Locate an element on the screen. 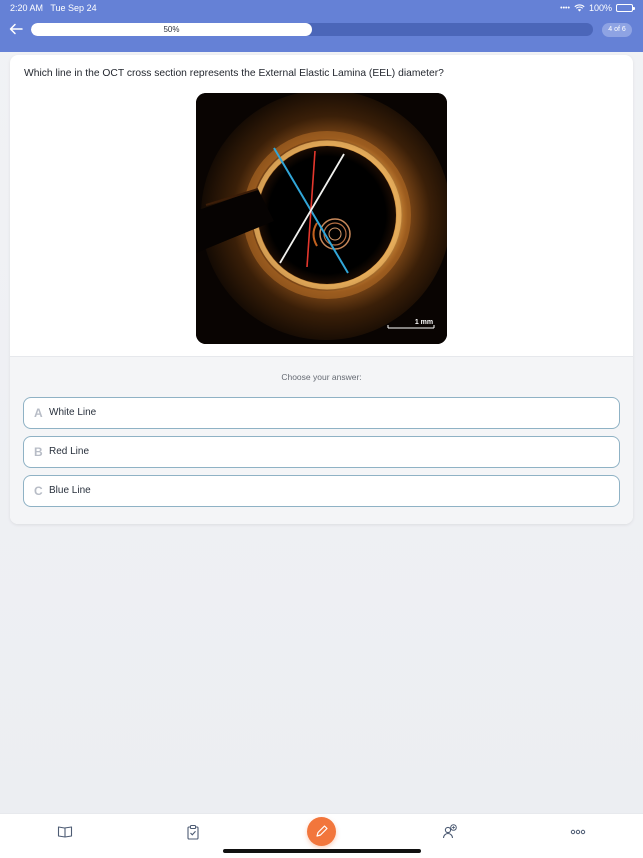 This screenshot has height=858, width=643. answer-option-c: C Blue Line is located at coordinates (321, 491).